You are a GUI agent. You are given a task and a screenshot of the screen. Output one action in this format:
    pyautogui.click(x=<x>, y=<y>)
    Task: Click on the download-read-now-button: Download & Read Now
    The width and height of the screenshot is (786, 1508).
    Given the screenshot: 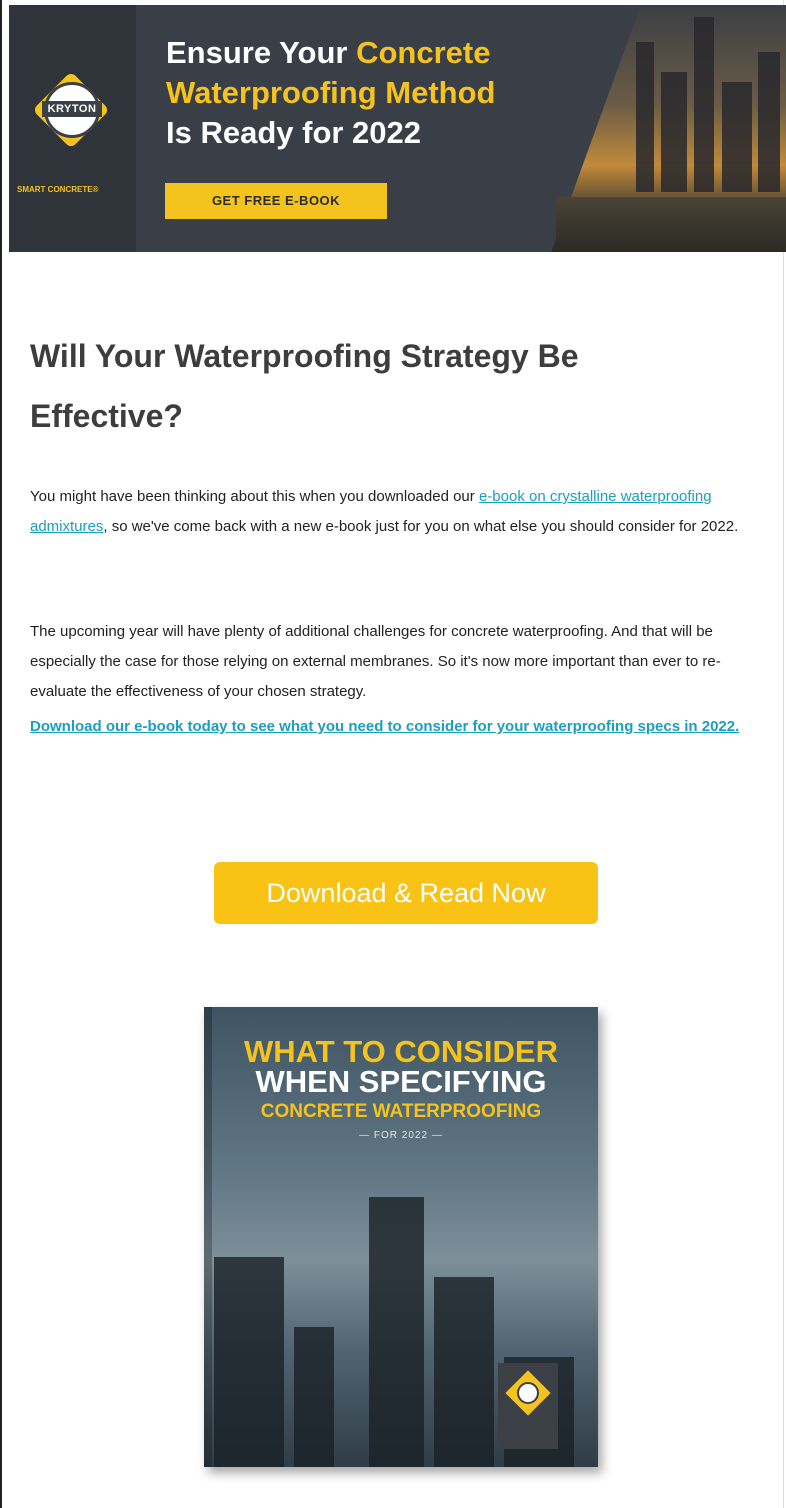 What is the action you would take?
    pyautogui.click(x=406, y=893)
    